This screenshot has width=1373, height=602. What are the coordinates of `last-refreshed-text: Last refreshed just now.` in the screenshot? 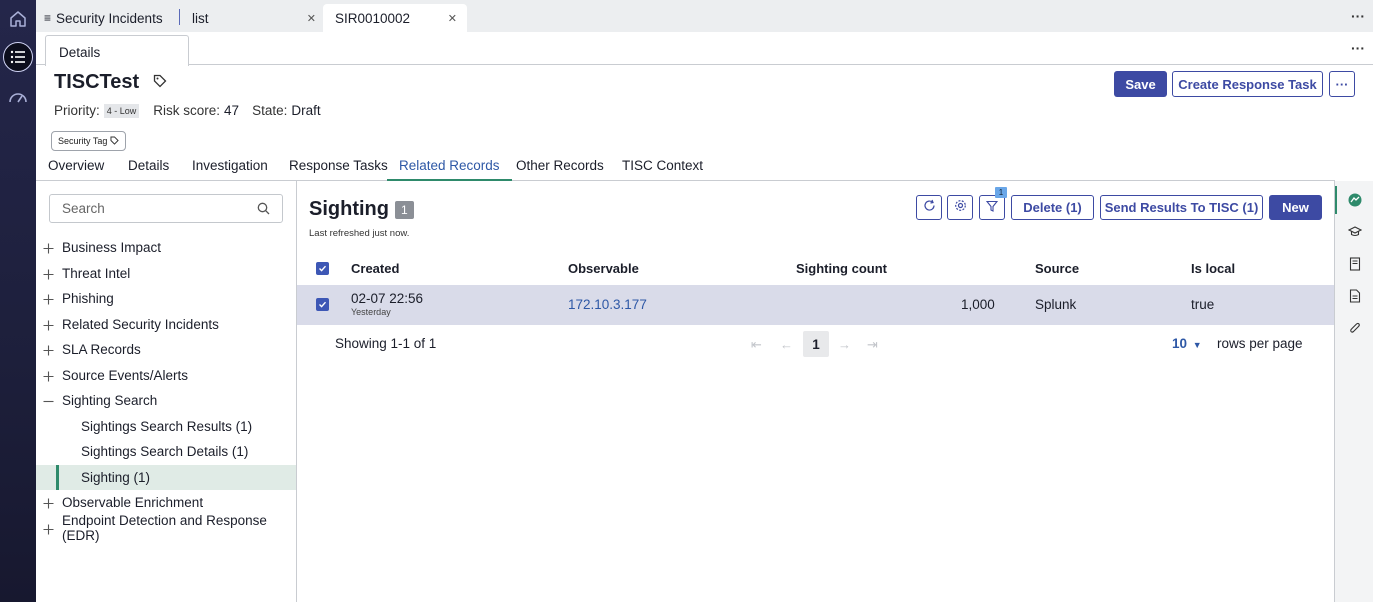 It's located at (359, 233).